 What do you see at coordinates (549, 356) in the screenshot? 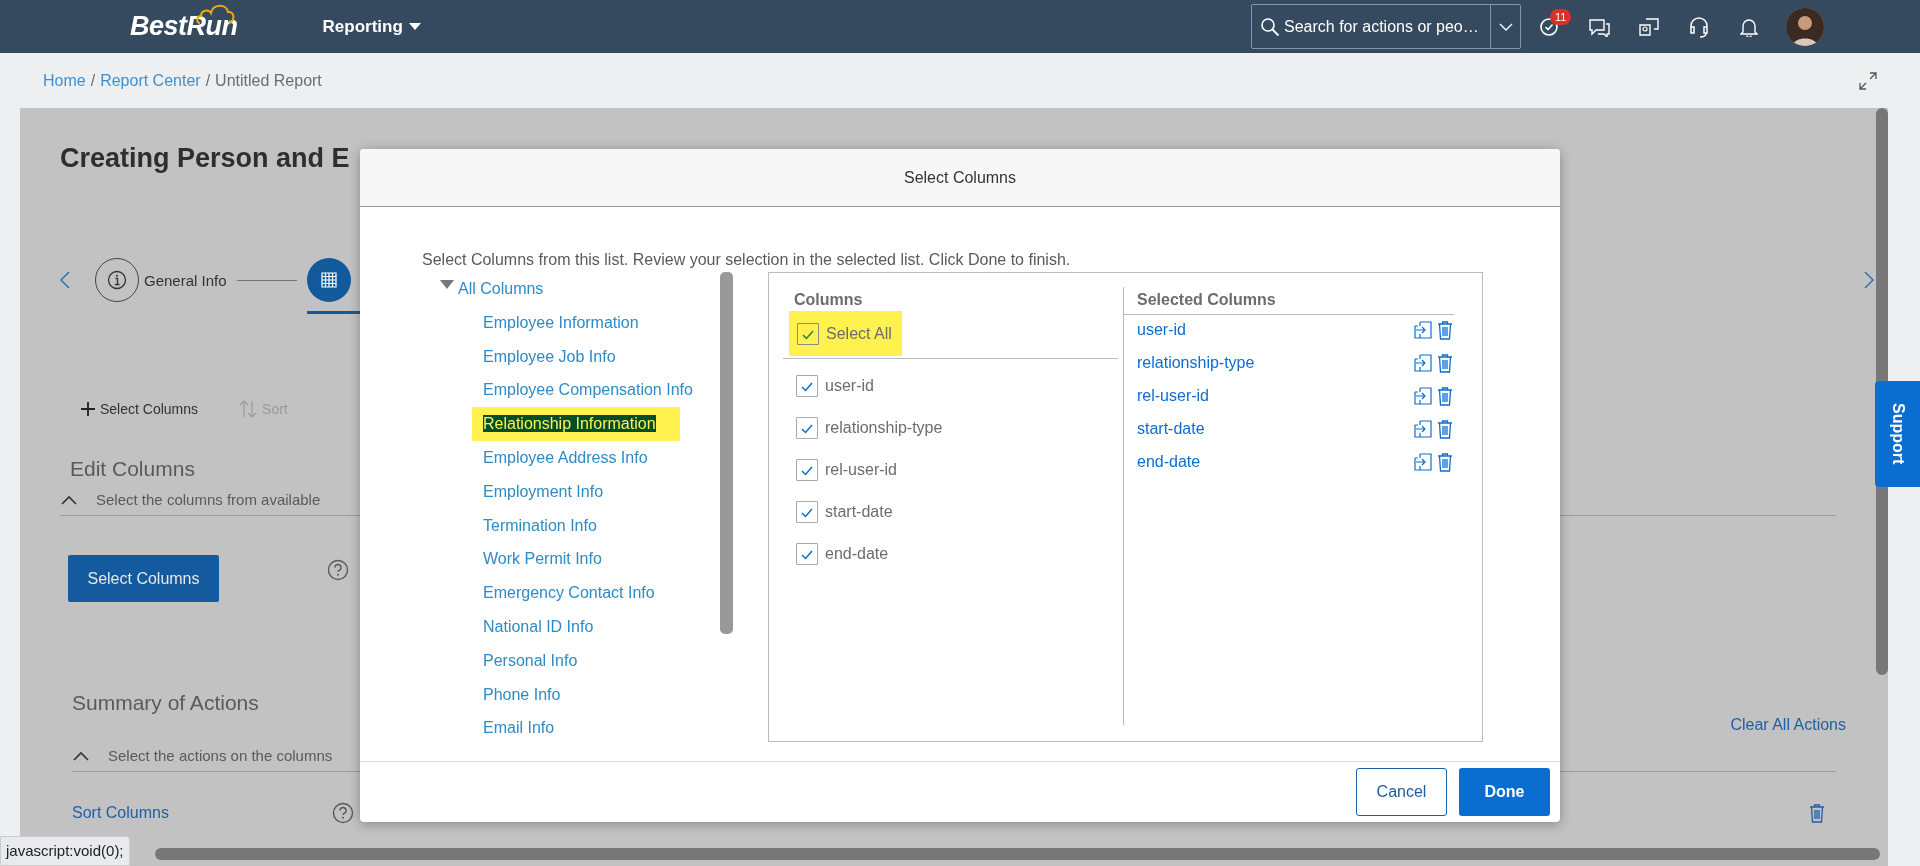
I see `tree-item: Employee Job Info` at bounding box center [549, 356].